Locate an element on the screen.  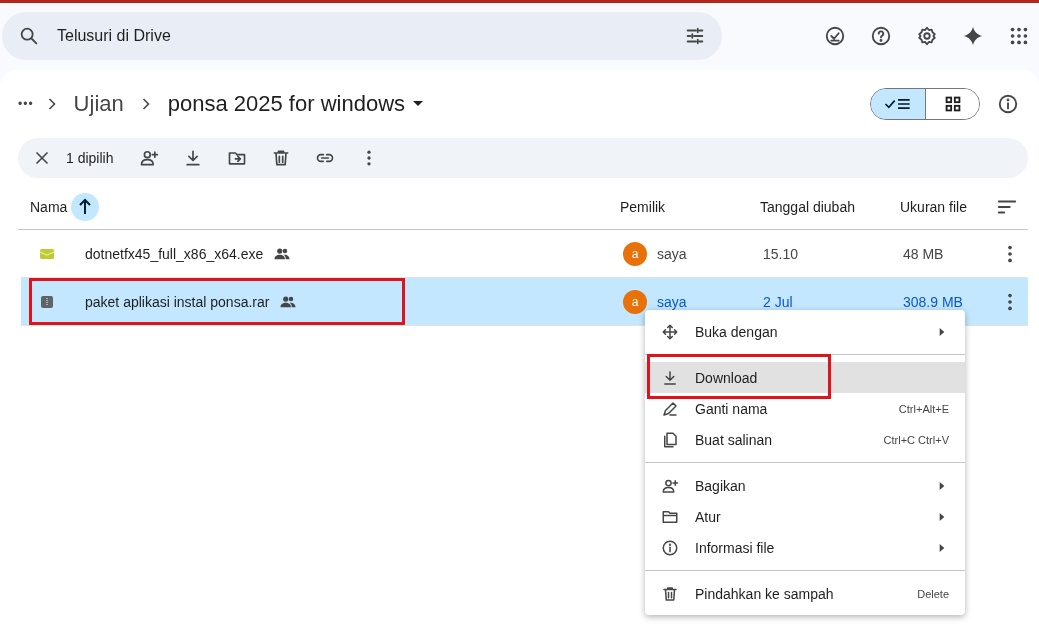
settings-icon is located at coordinates (927, 36).